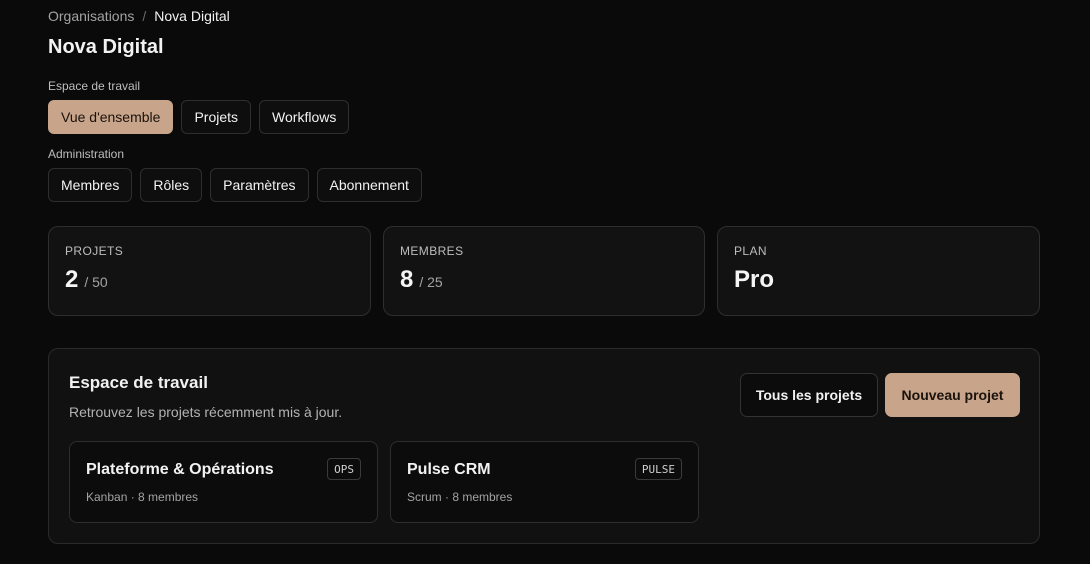 This screenshot has height=564, width=1090. What do you see at coordinates (432, 251) in the screenshot?
I see `stat-label: MEMBRES` at bounding box center [432, 251].